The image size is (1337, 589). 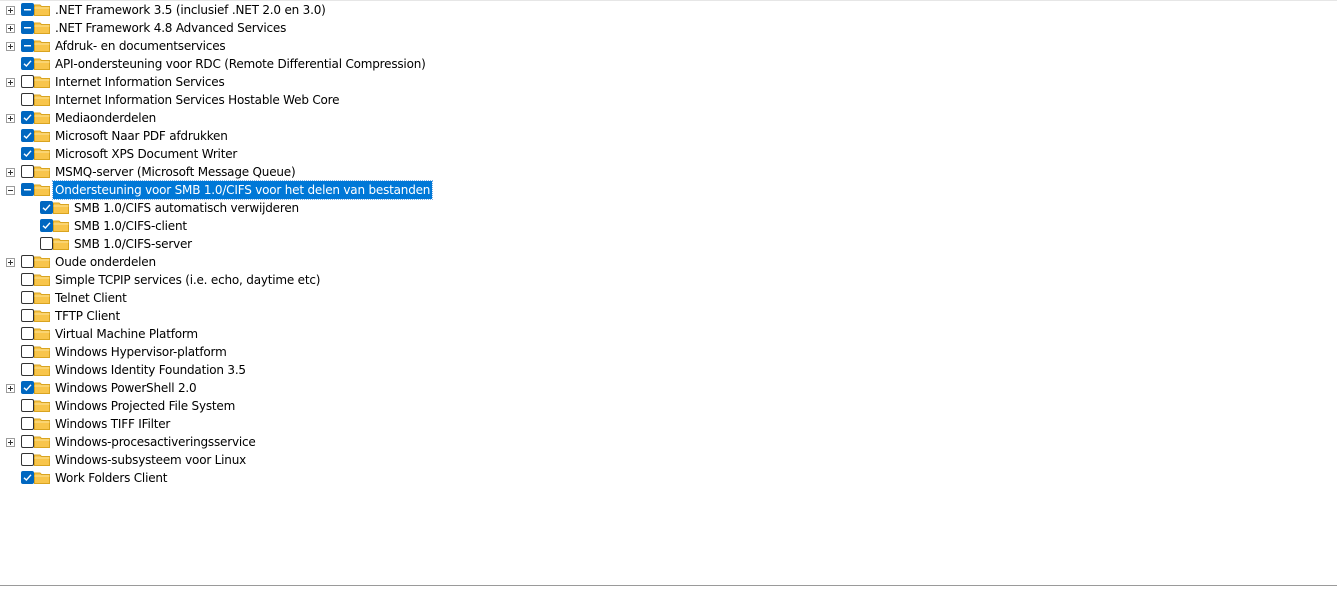 I want to click on feature-row: Windows Projected File System, so click(x=668, y=406).